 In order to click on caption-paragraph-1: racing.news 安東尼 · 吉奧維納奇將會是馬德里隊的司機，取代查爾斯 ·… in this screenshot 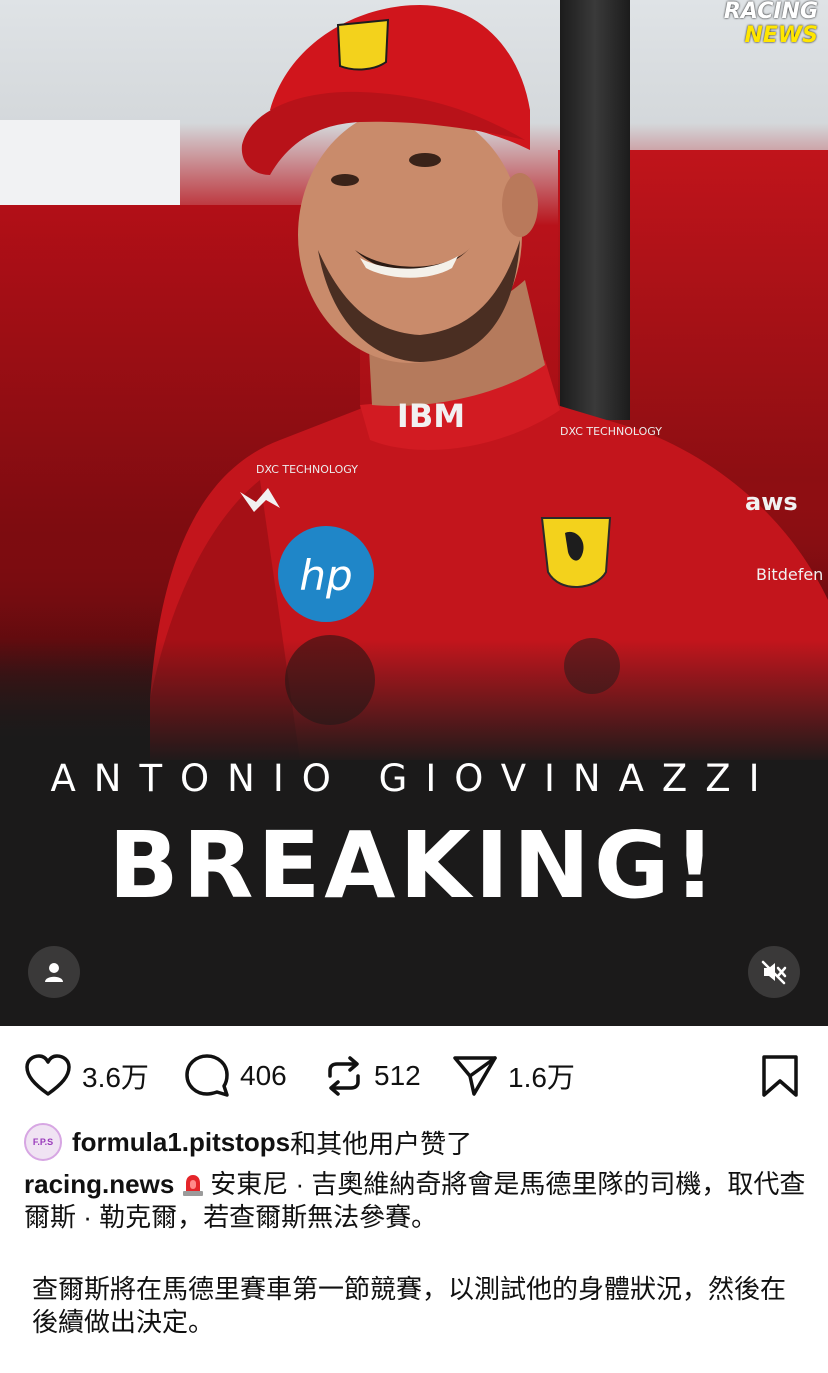, I will do `click(416, 1201)`.